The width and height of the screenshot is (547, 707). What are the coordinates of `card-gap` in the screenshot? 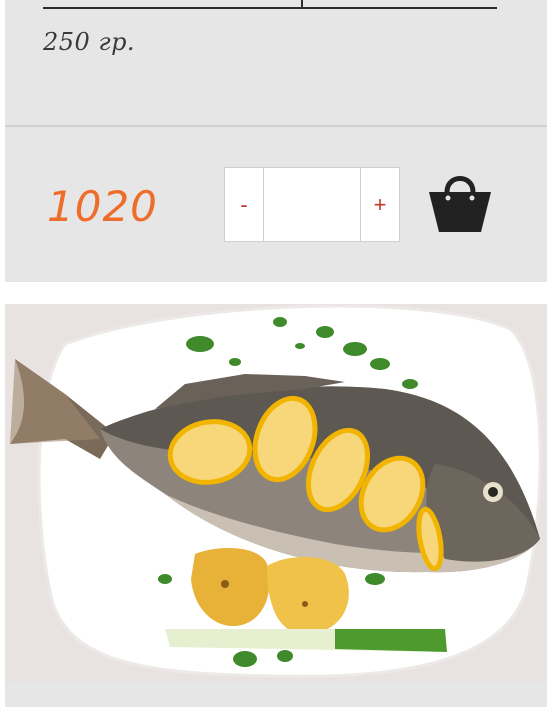 It's located at (273, 293).